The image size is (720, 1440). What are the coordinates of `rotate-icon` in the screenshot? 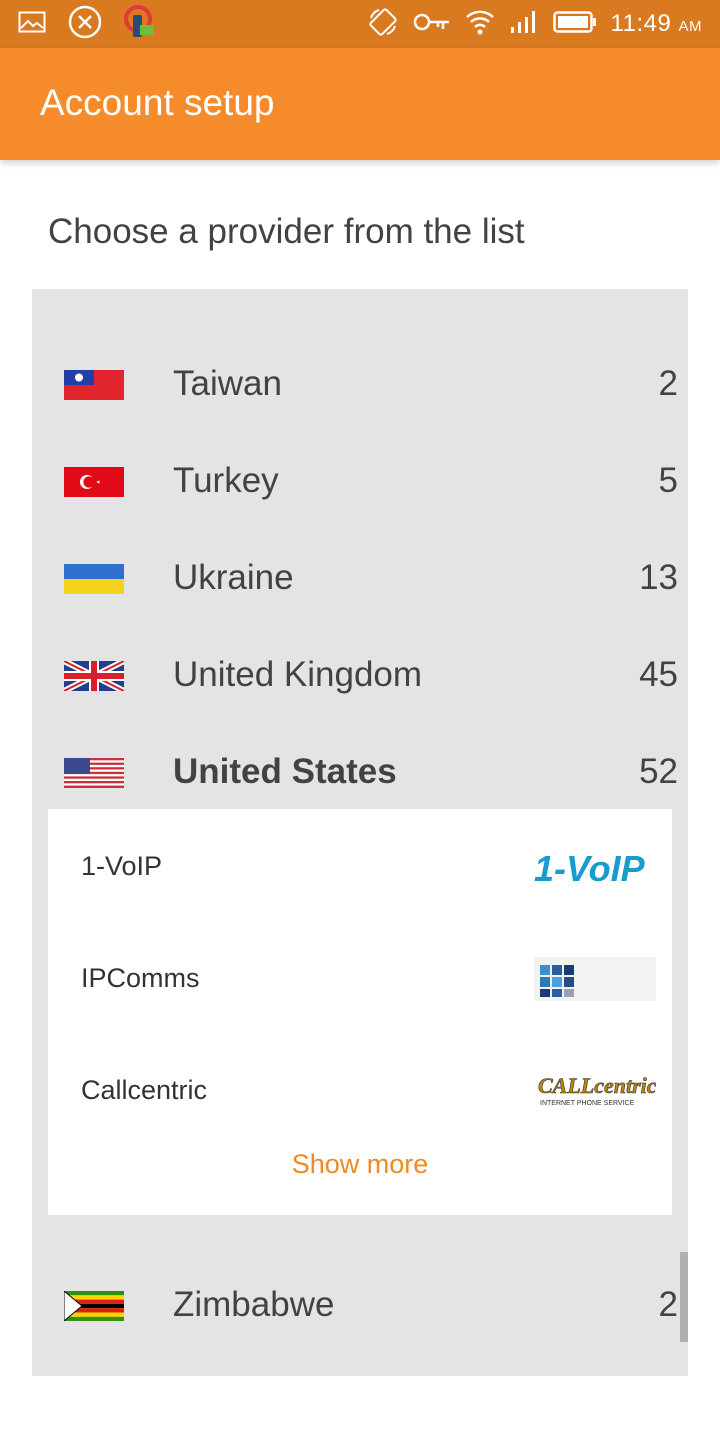 It's located at (383, 24).